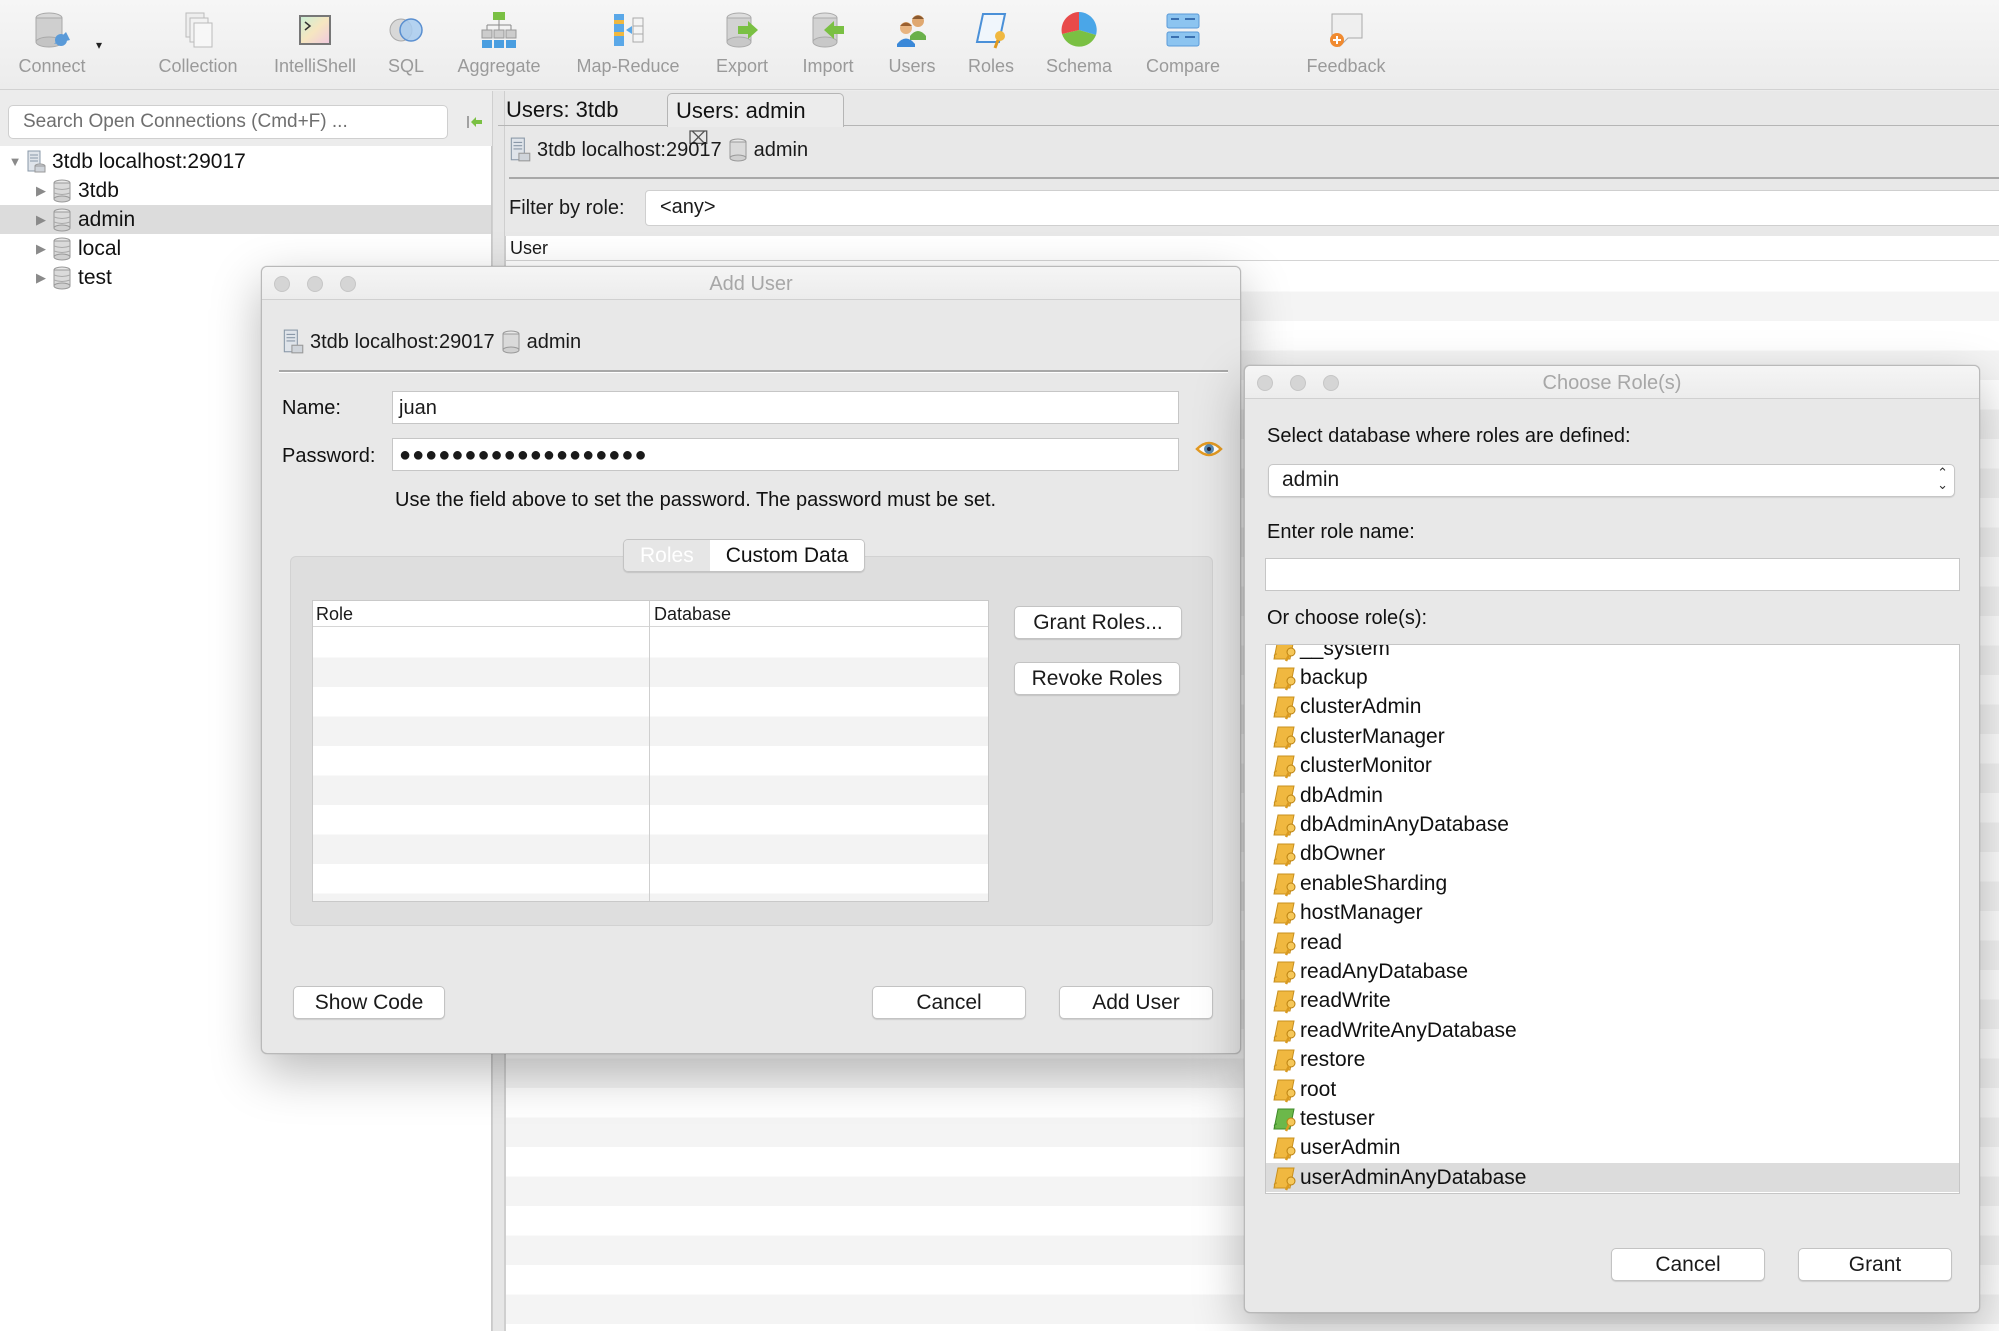 The image size is (1999, 1331). I want to click on password-input: ●●●●●●●●●●●●●●●●●●●, so click(785, 454).